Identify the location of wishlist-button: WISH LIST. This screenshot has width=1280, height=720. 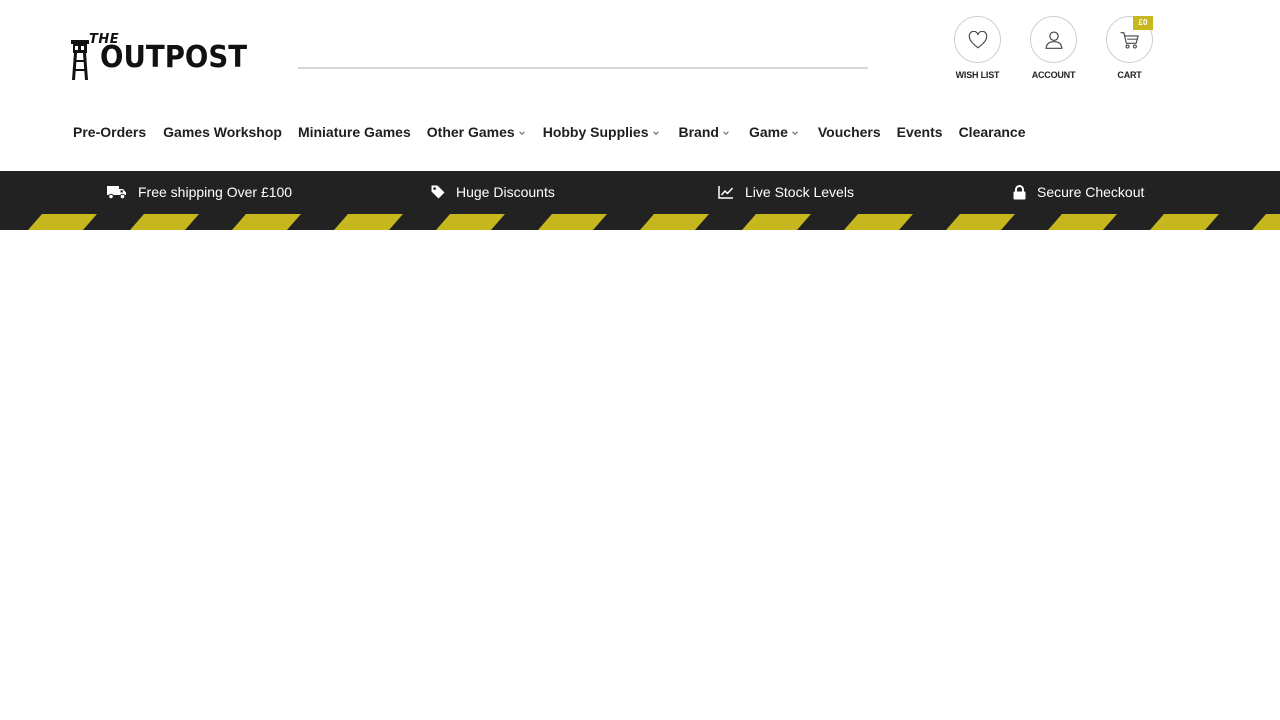
(977, 51).